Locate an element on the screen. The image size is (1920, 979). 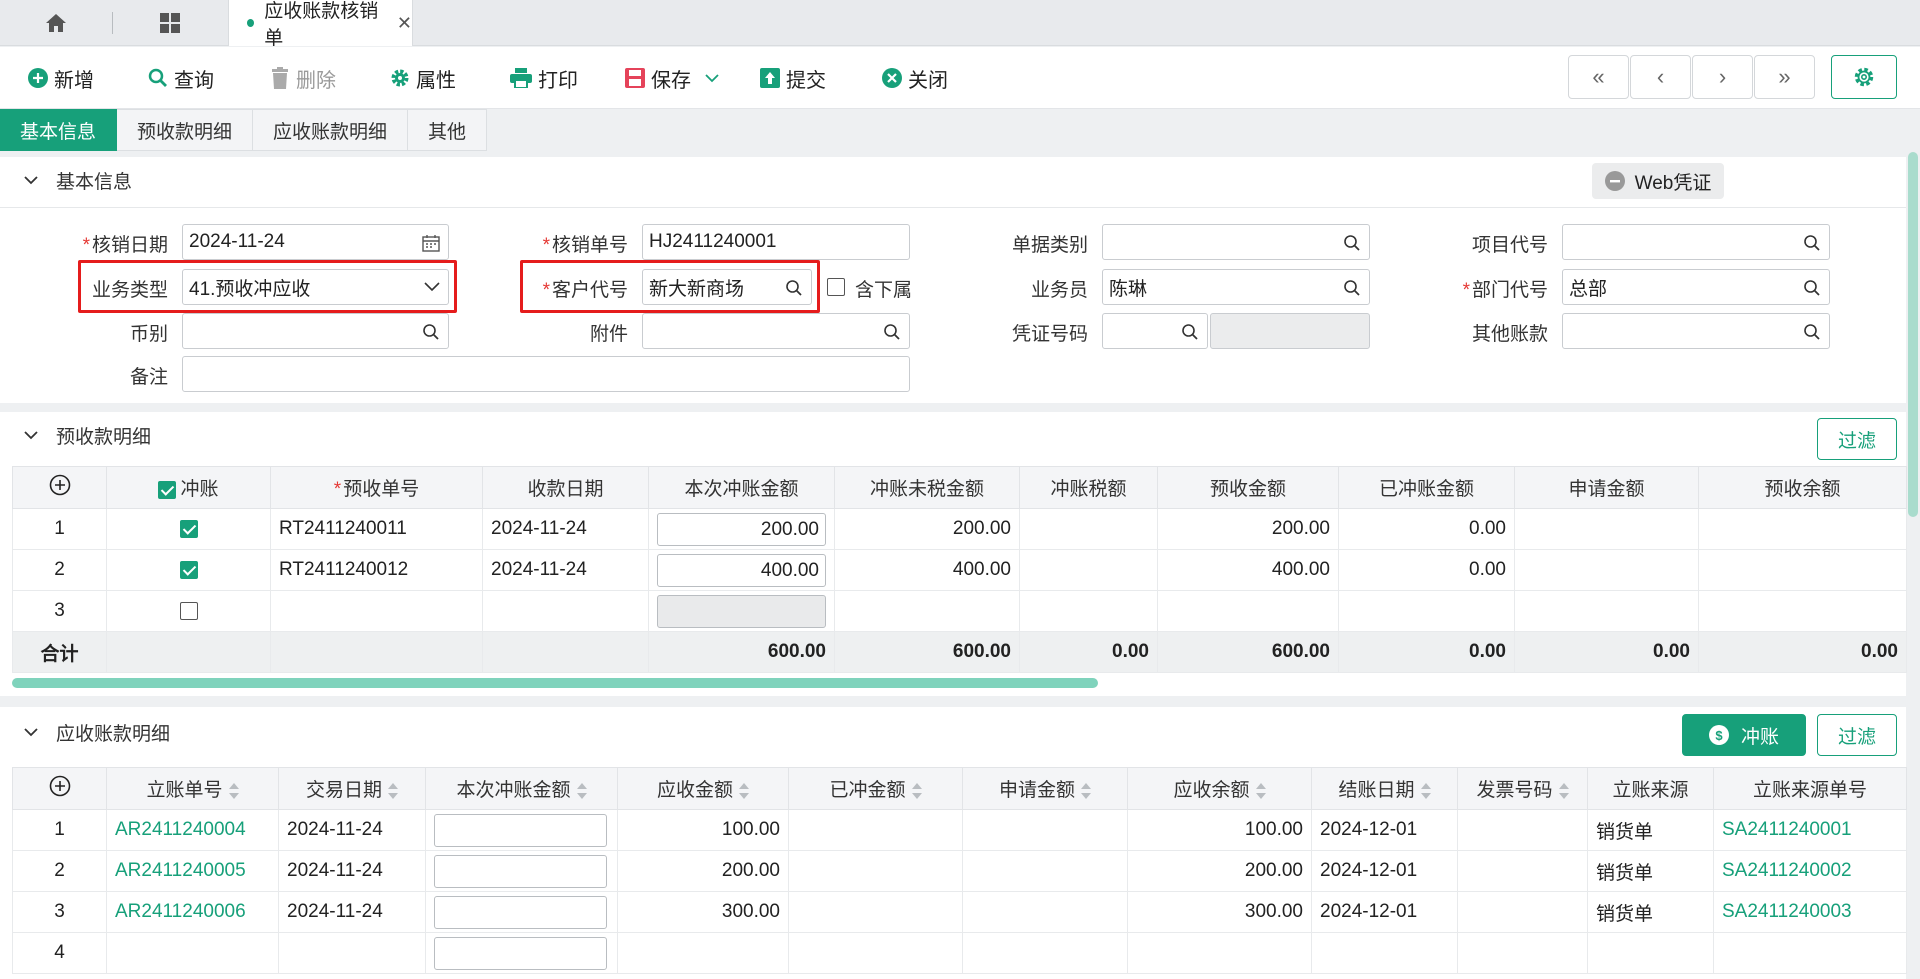
table-row: 3 is located at coordinates (959, 611).